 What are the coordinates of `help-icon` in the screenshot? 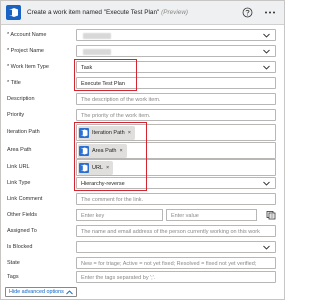 It's located at (247, 12).